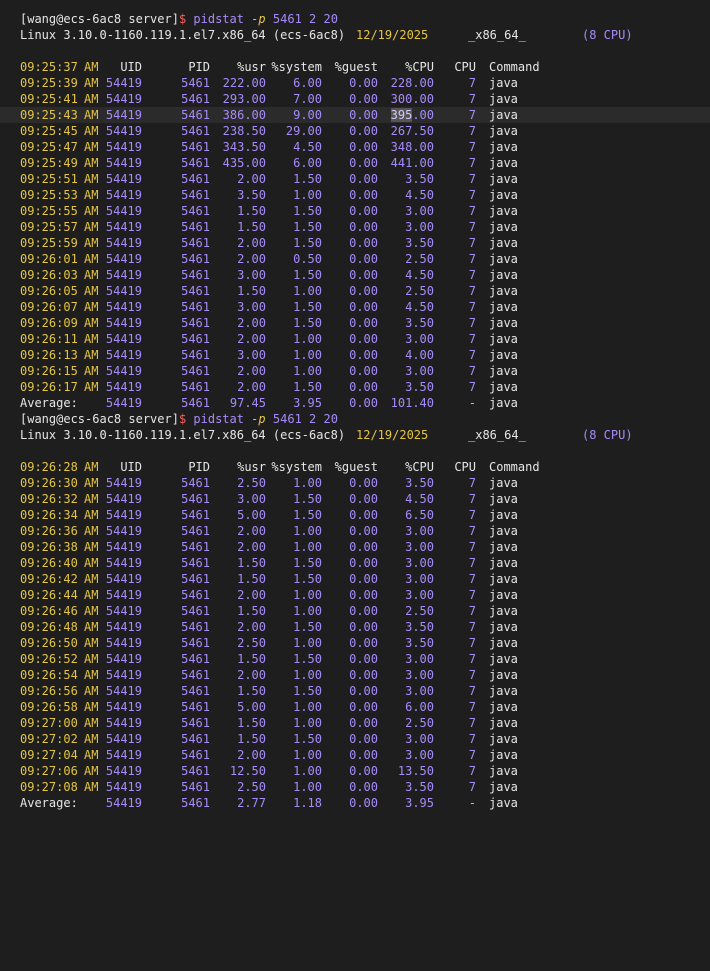 The height and width of the screenshot is (971, 710). Describe the element at coordinates (244, 115) in the screenshot. I see `row-usr: 386.00` at that location.